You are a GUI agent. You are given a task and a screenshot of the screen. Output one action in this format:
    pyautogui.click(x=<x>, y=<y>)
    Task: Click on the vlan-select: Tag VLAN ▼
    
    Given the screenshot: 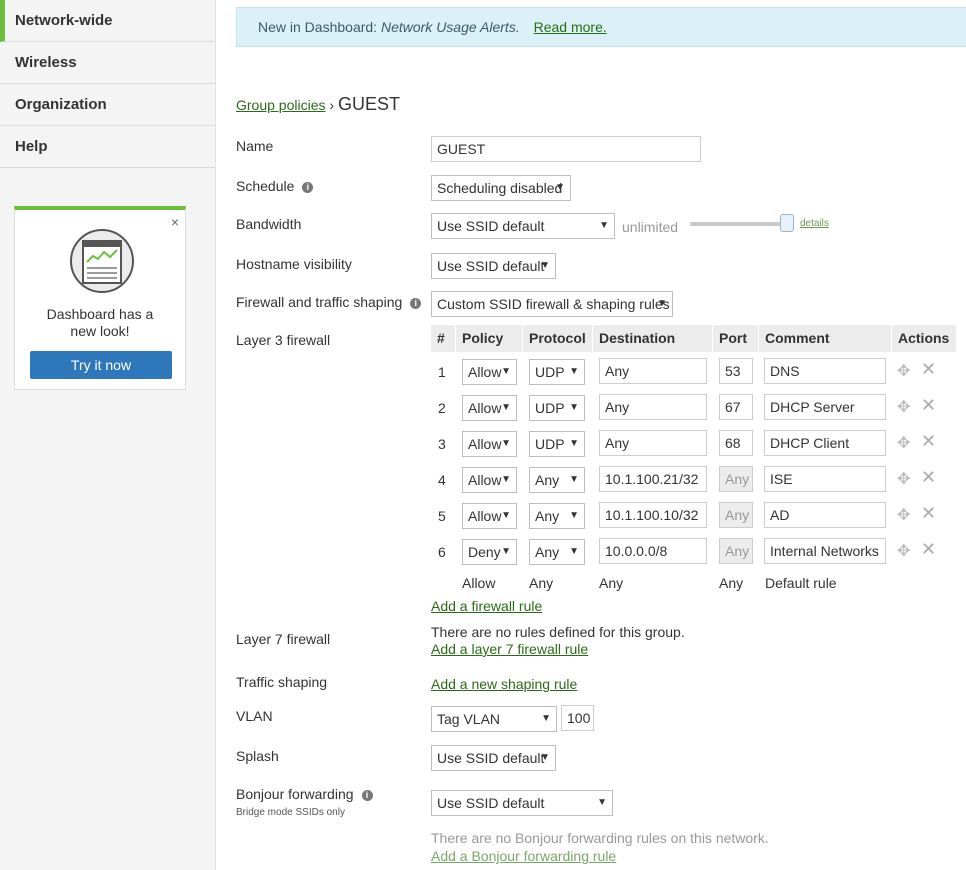 What is the action you would take?
    pyautogui.click(x=494, y=719)
    